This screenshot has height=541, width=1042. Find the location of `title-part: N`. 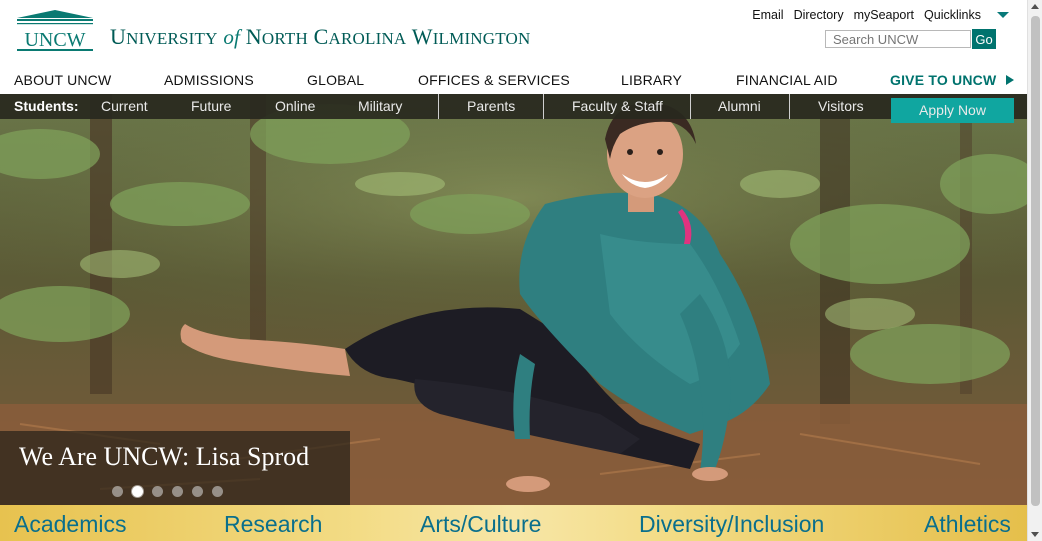

title-part: N is located at coordinates (253, 36).